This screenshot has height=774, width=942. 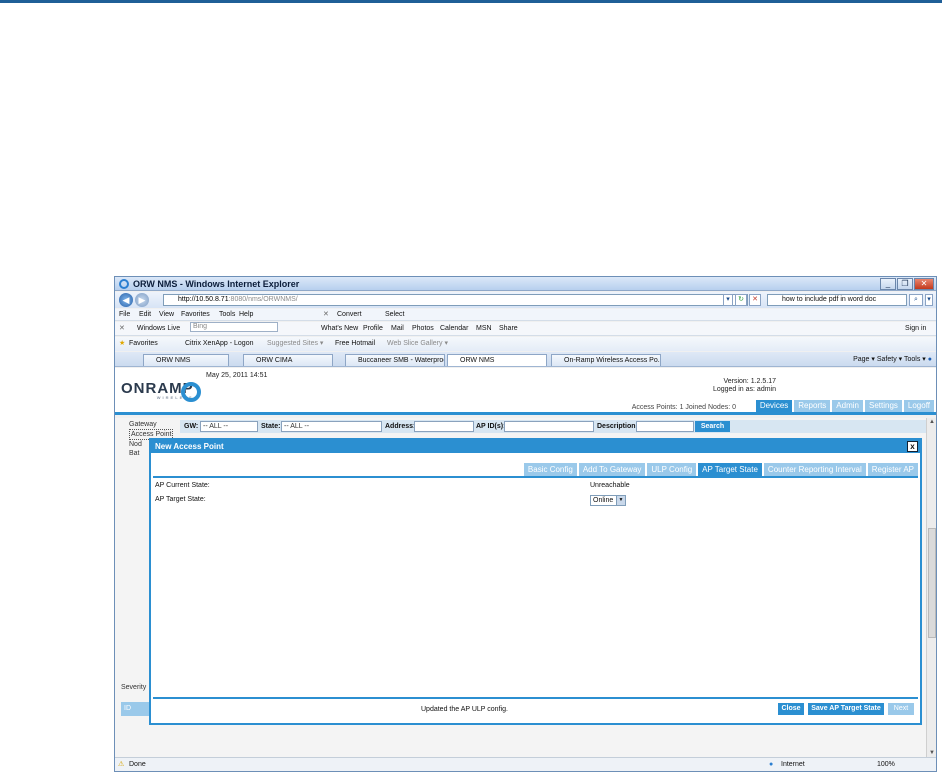 What do you see at coordinates (237, 375) in the screenshot?
I see `datetime: May 25, 2011 14:51` at bounding box center [237, 375].